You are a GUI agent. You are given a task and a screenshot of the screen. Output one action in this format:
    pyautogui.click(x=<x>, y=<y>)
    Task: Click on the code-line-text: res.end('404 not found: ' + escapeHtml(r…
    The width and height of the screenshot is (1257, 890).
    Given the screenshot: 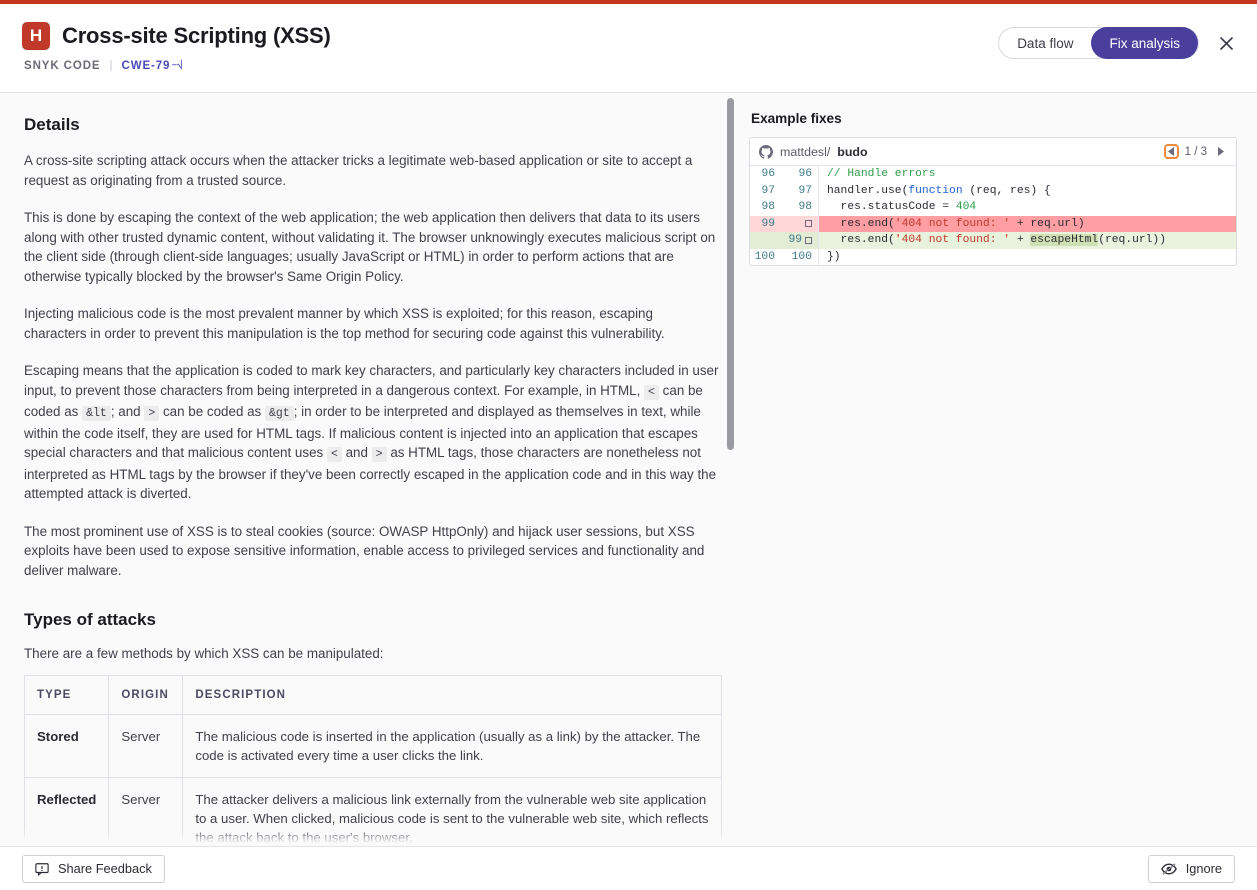 What is the action you would take?
    pyautogui.click(x=1027, y=240)
    